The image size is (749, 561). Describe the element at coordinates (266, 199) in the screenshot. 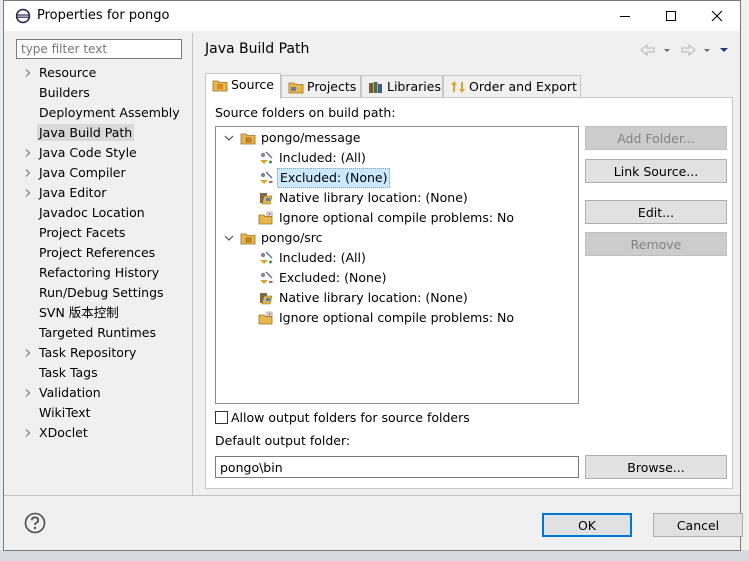

I see `native-library-icon` at that location.